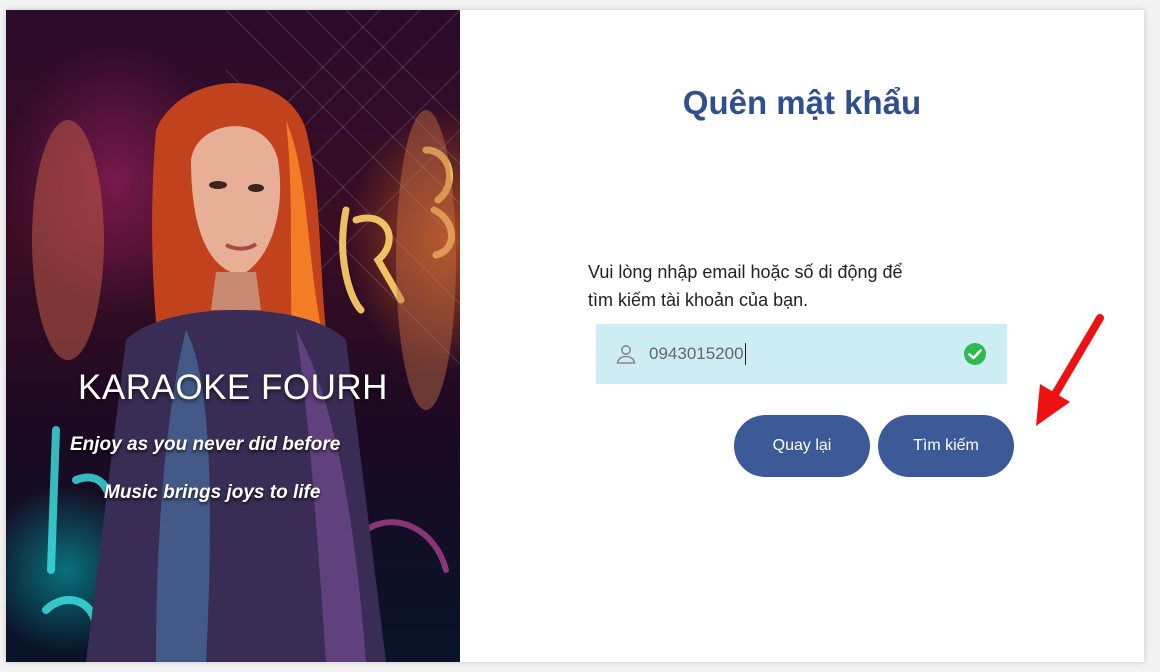 This screenshot has width=1160, height=672. Describe the element at coordinates (745, 272) in the screenshot. I see `instructions-line-1: Vui lòng nhập email hoặc số di động để` at that location.